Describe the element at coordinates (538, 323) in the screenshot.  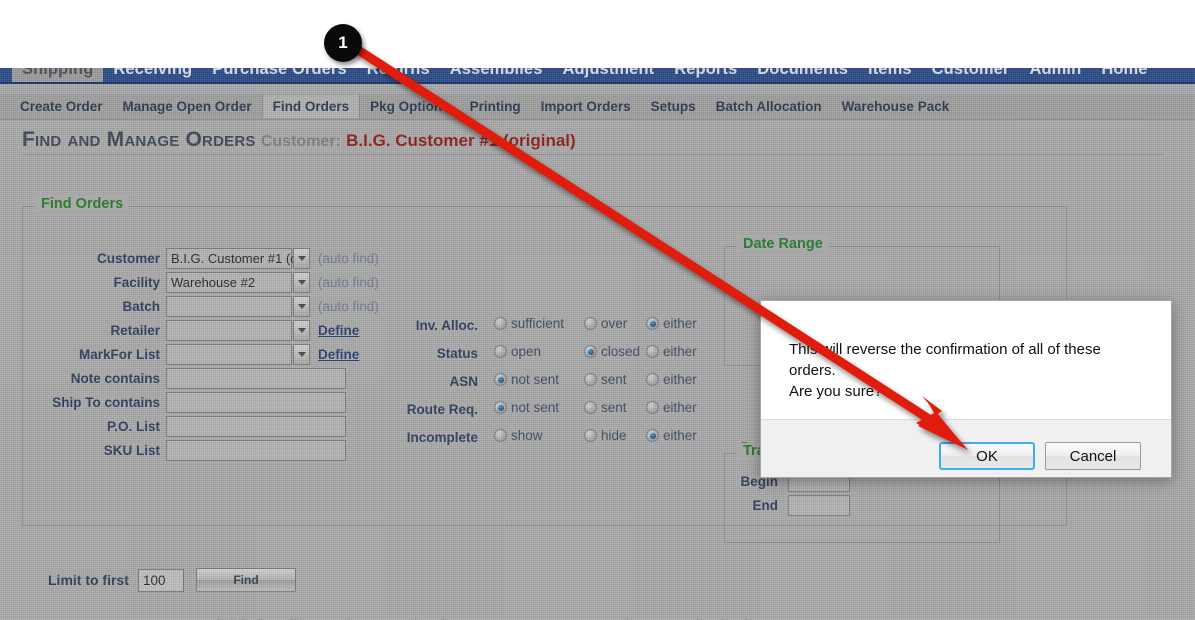
I see `radio-label: sufficient` at that location.